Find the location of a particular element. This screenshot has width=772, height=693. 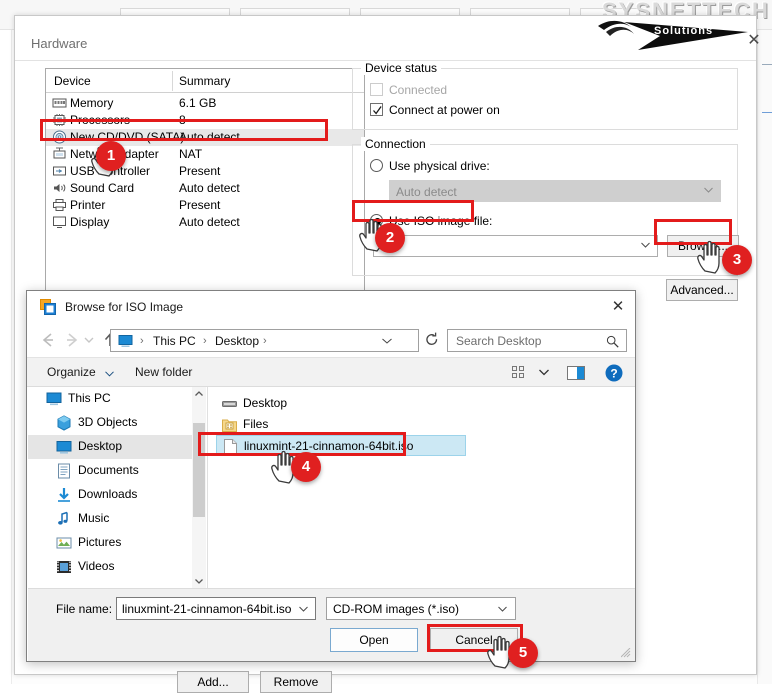

open-button: Open is located at coordinates (374, 640).